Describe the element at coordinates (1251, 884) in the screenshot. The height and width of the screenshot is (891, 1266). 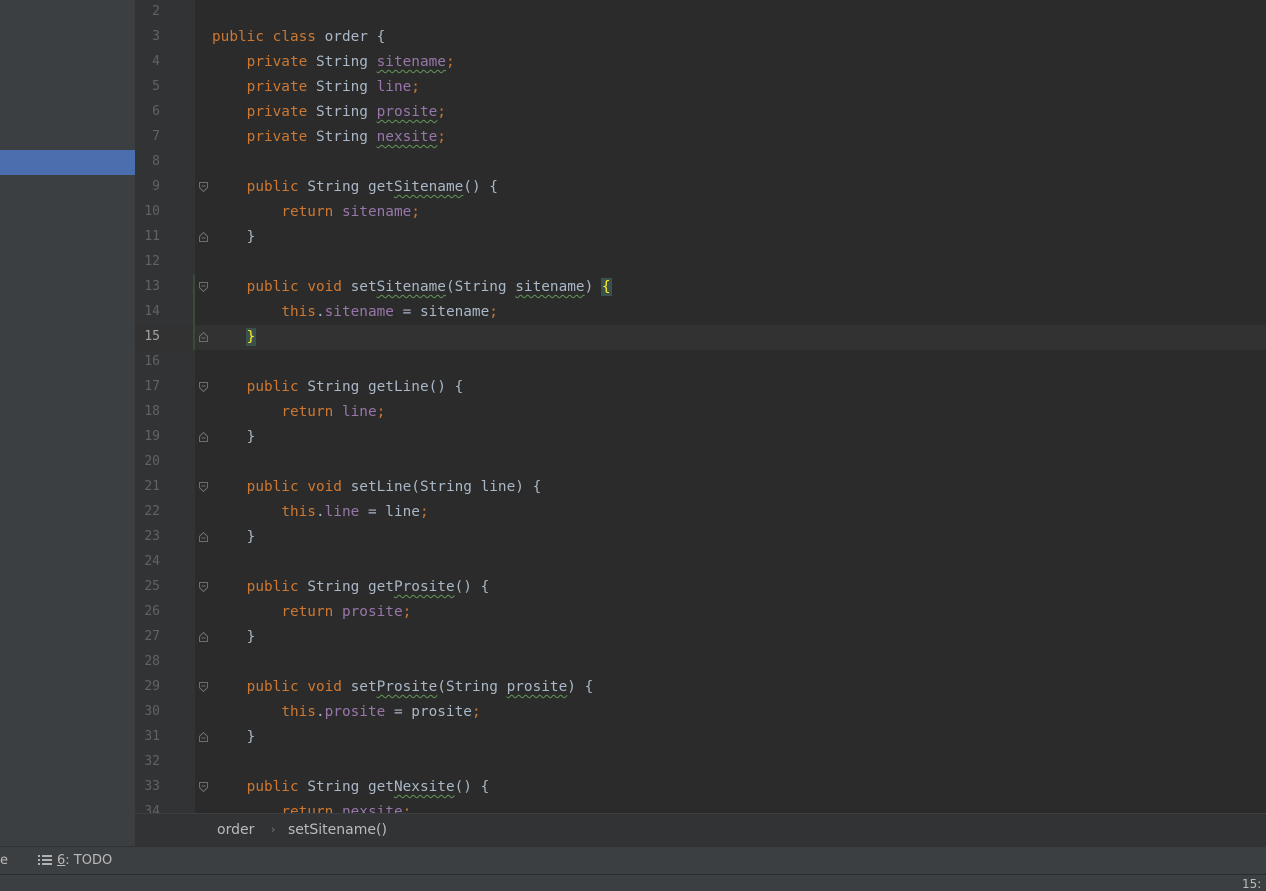
I see `caret-position: 15:` at that location.